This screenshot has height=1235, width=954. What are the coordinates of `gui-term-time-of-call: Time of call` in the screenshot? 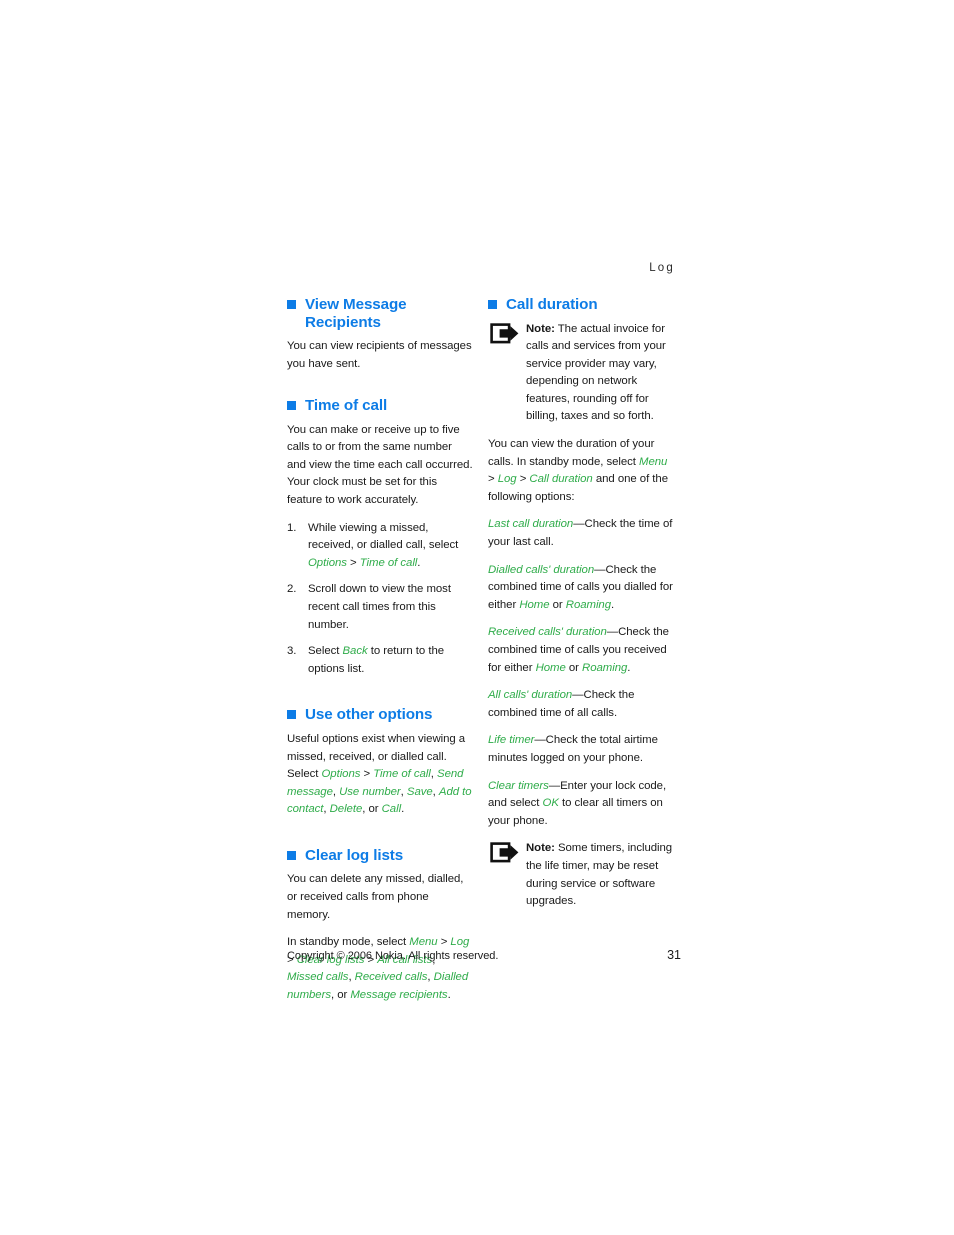 It's located at (402, 774).